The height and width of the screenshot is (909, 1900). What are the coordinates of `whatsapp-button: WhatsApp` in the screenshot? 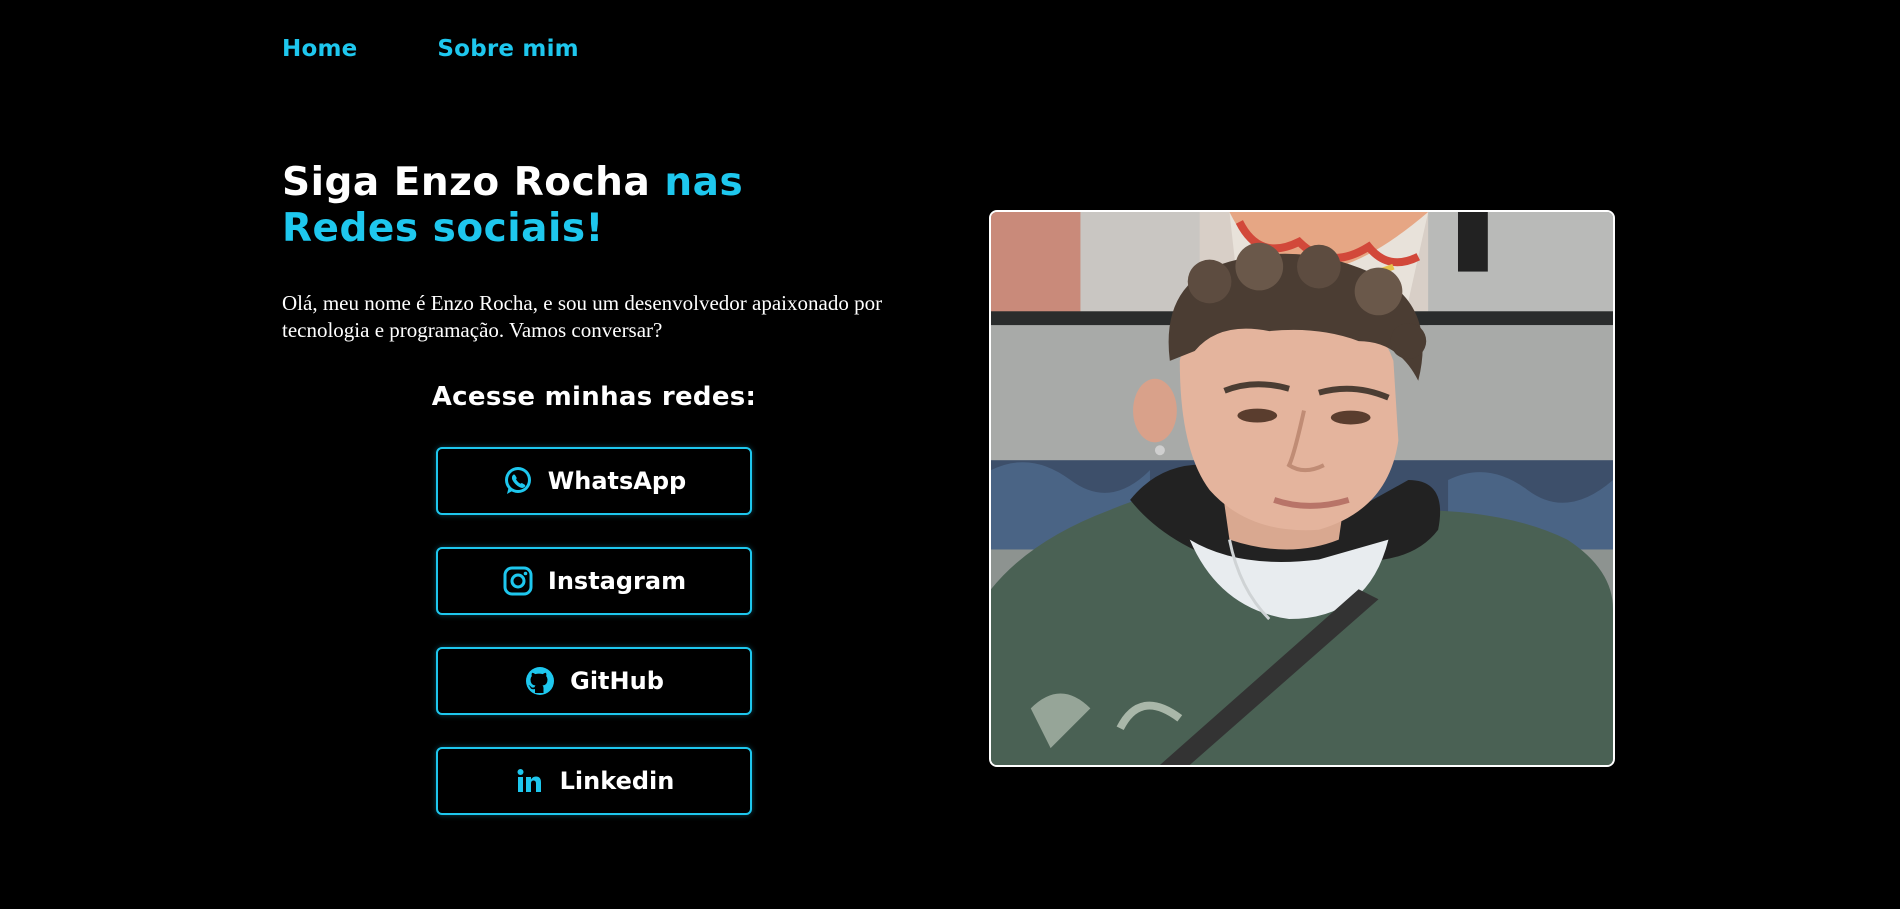 It's located at (594, 481).